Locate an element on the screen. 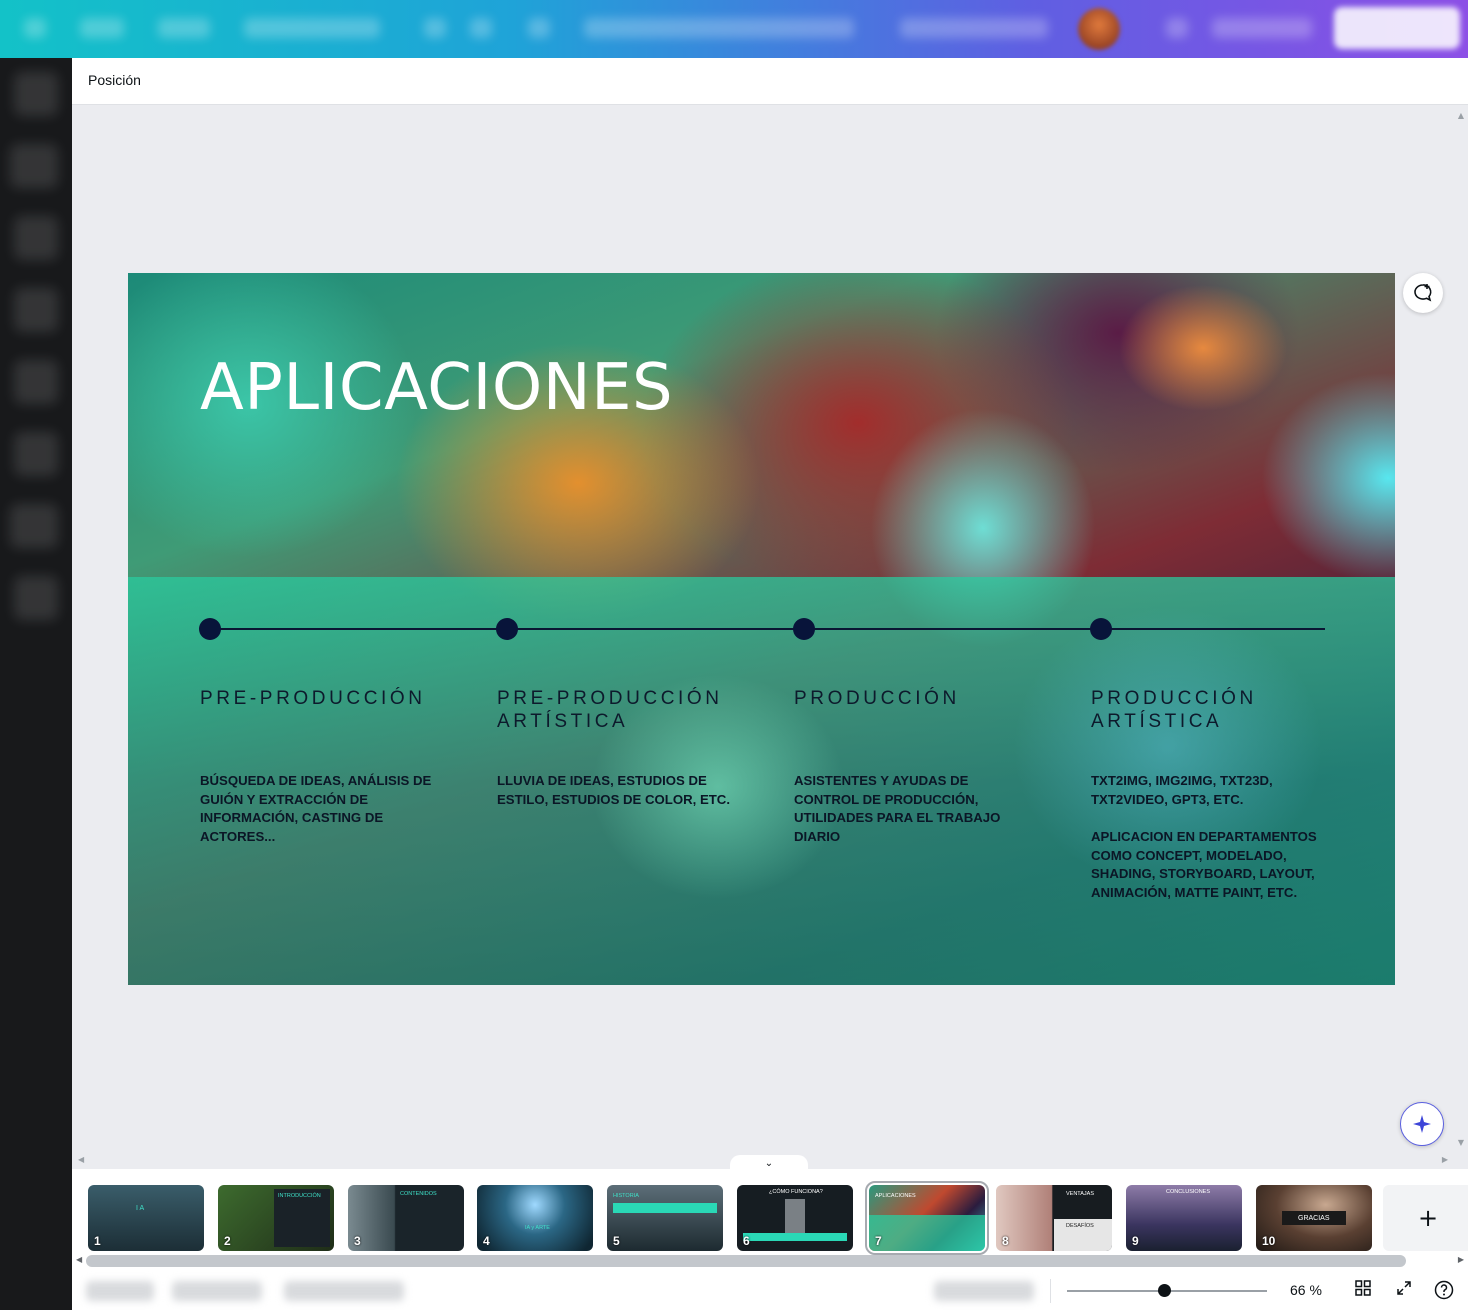 Image resolution: width=1468 pixels, height=1310 pixels. timer-button is located at coordinates (344, 1291).